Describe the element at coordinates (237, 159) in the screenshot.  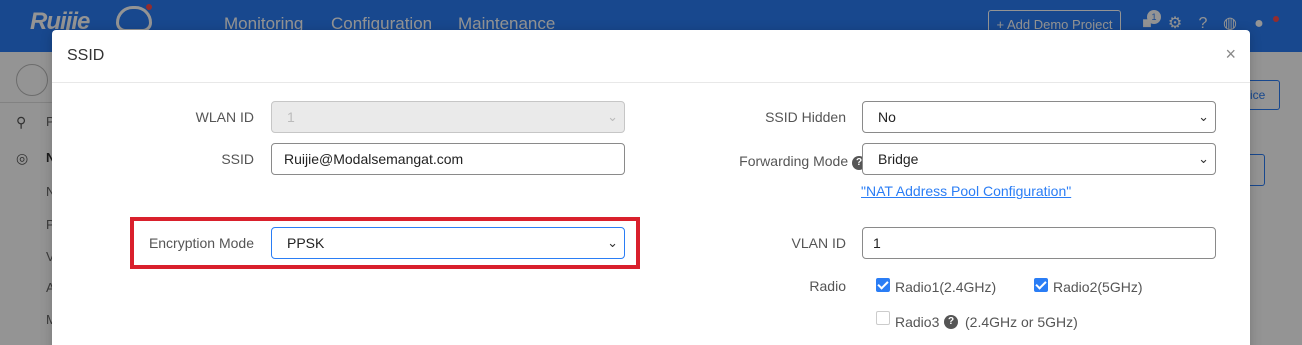
I see `ssid-label: SSID` at that location.